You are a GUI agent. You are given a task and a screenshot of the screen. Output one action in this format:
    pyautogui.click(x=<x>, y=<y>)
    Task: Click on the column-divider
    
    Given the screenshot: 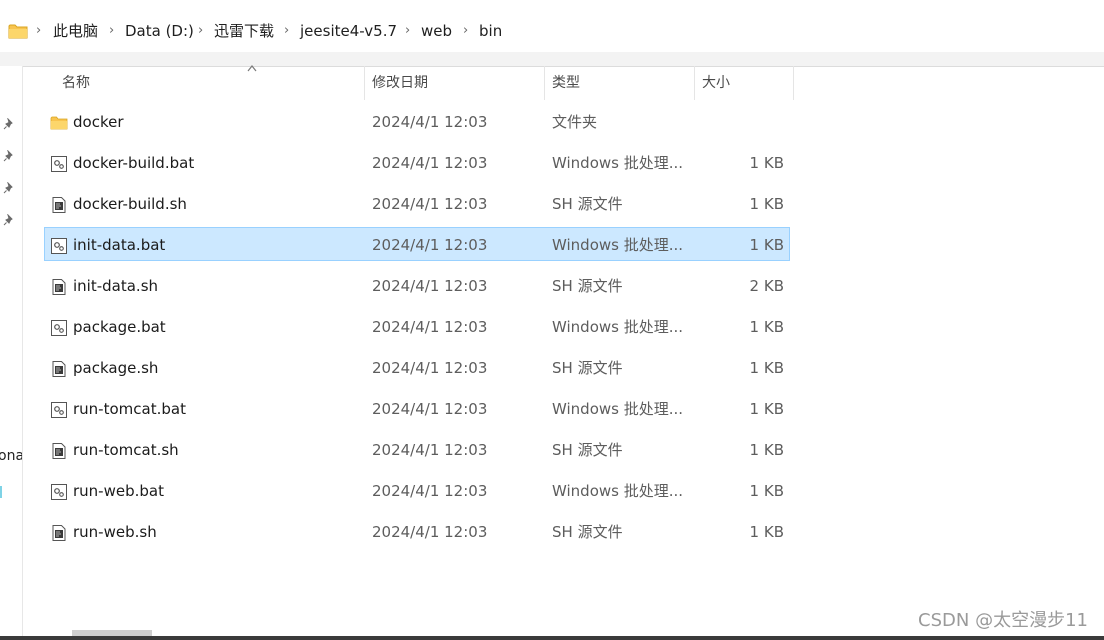 What is the action you would take?
    pyautogui.click(x=793, y=83)
    